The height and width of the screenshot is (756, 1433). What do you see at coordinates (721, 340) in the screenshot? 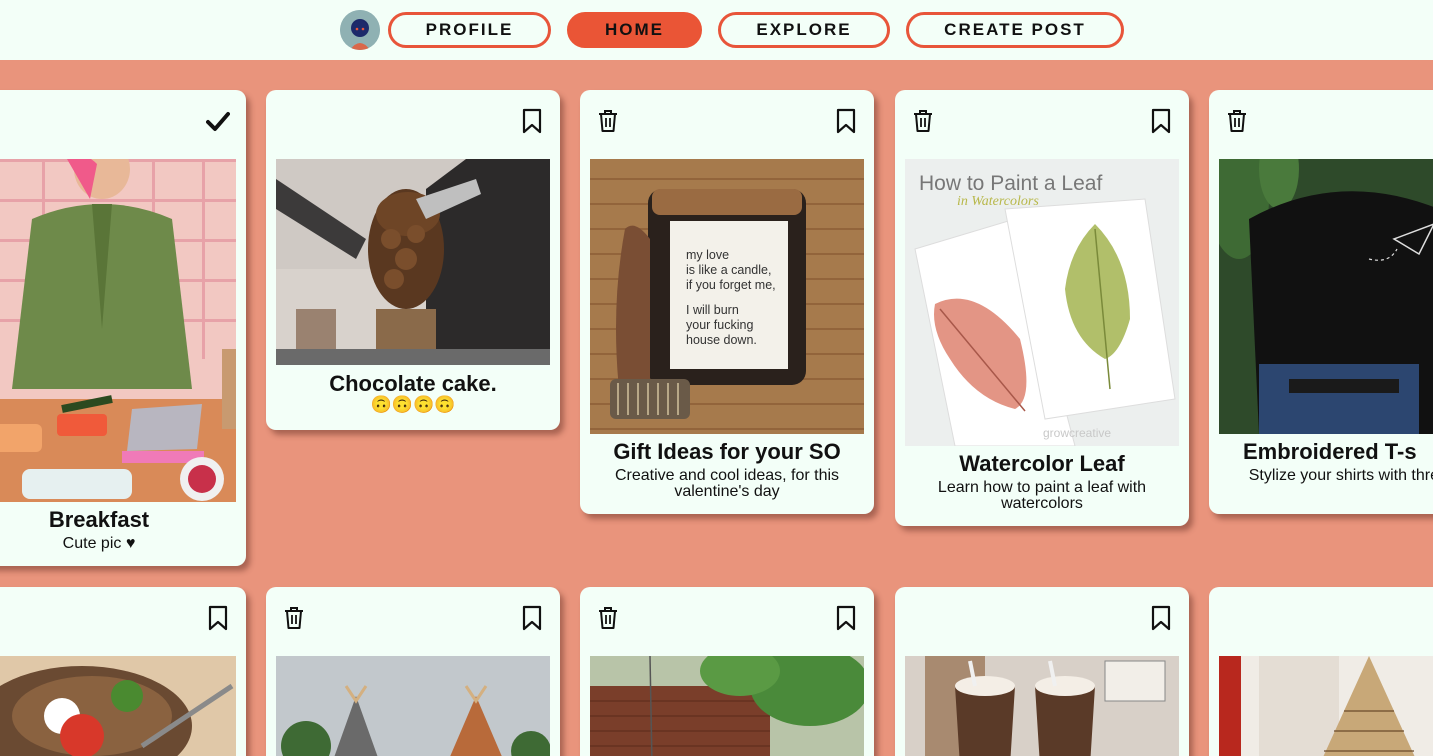
I see `candle-label-line: house down.` at bounding box center [721, 340].